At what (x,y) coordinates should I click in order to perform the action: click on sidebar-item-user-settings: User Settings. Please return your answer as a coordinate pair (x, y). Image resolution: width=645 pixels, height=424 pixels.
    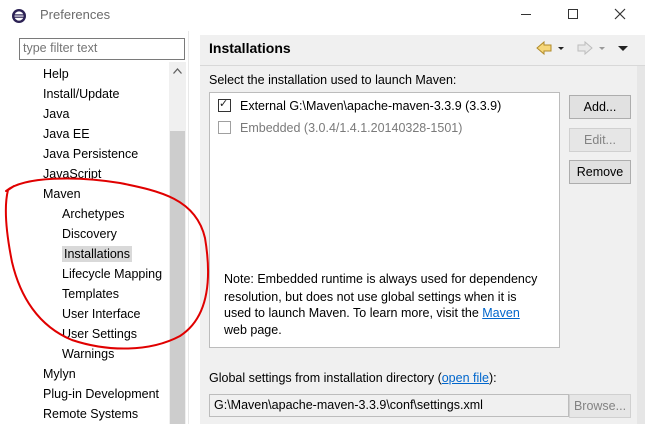
    Looking at the image, I should click on (99, 334).